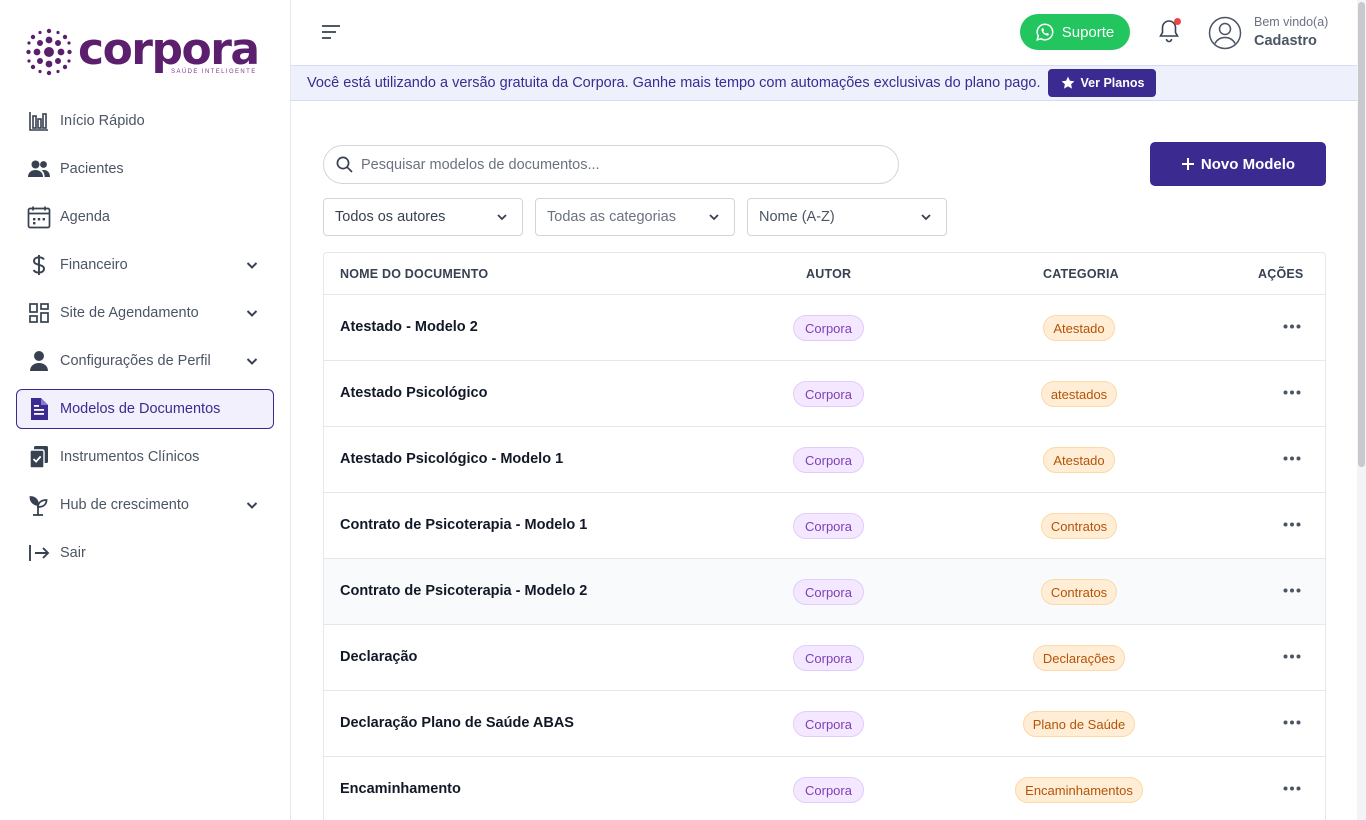 Image resolution: width=1366 pixels, height=820 pixels. What do you see at coordinates (824, 328) in the screenshot?
I see `table-row: Atestado - Modelo 2 Corpora Atestado` at bounding box center [824, 328].